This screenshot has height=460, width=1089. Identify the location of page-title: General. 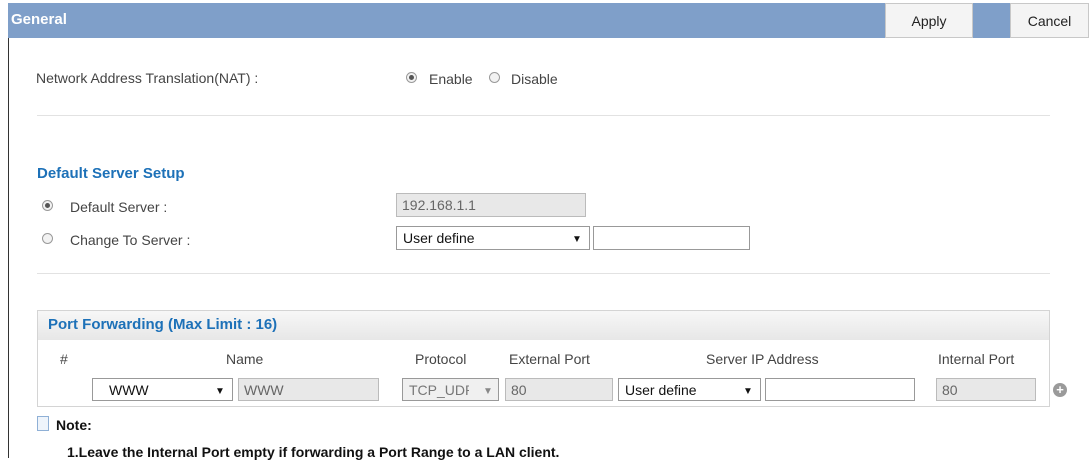
(39, 19).